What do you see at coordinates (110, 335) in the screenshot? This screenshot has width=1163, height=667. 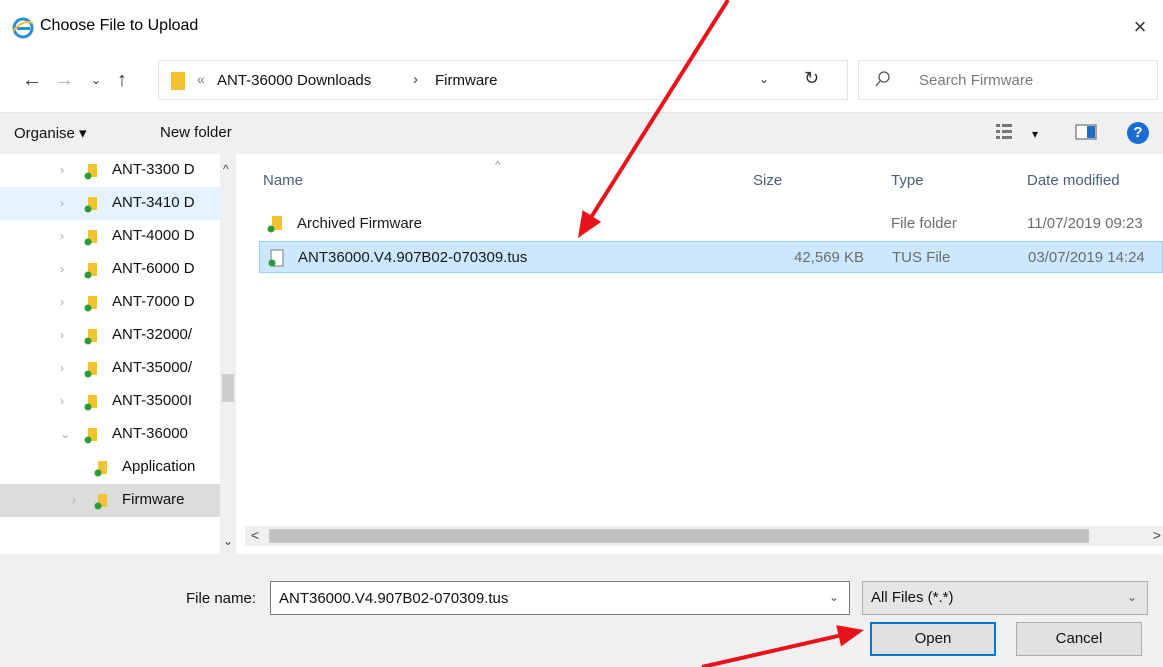 I see `tree-item: › ANT-32000/` at bounding box center [110, 335].